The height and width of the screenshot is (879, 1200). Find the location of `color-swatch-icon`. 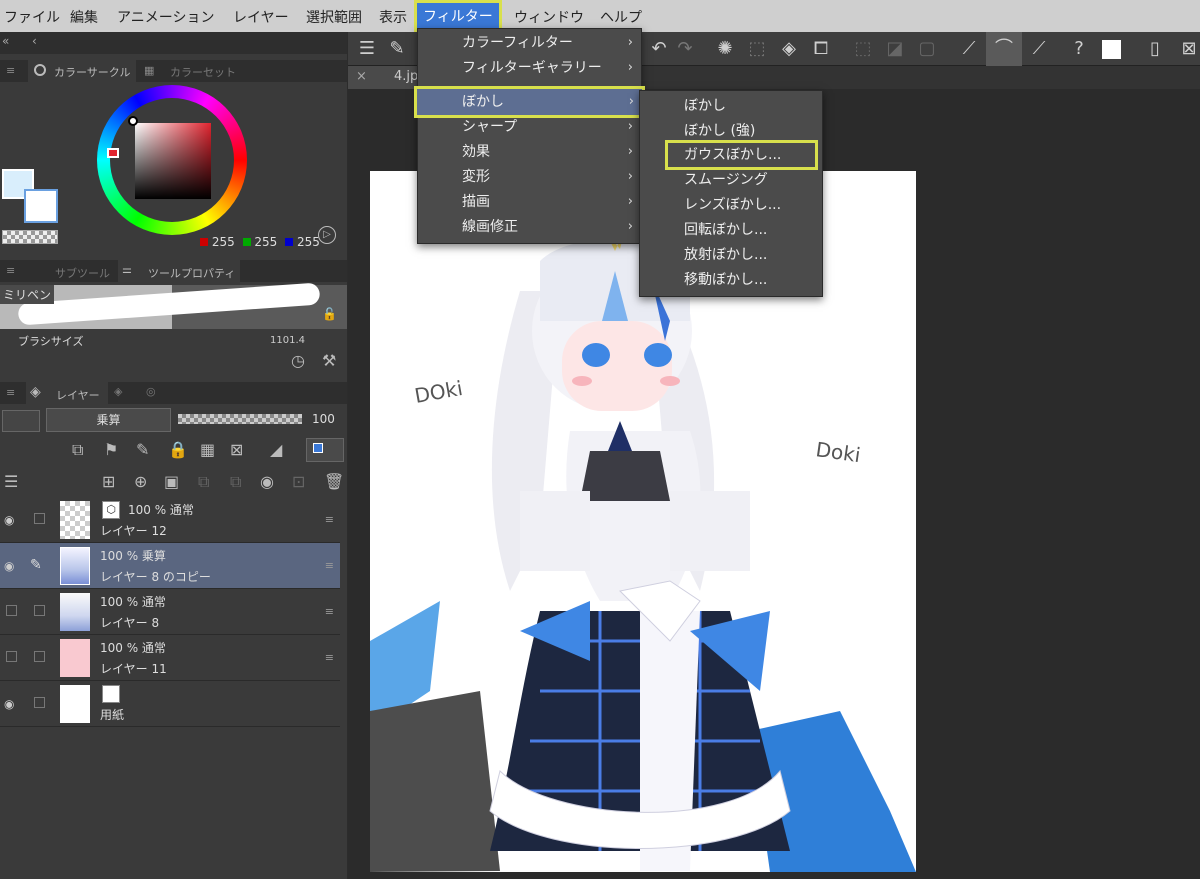

color-swatch-icon is located at coordinates (1111, 49).